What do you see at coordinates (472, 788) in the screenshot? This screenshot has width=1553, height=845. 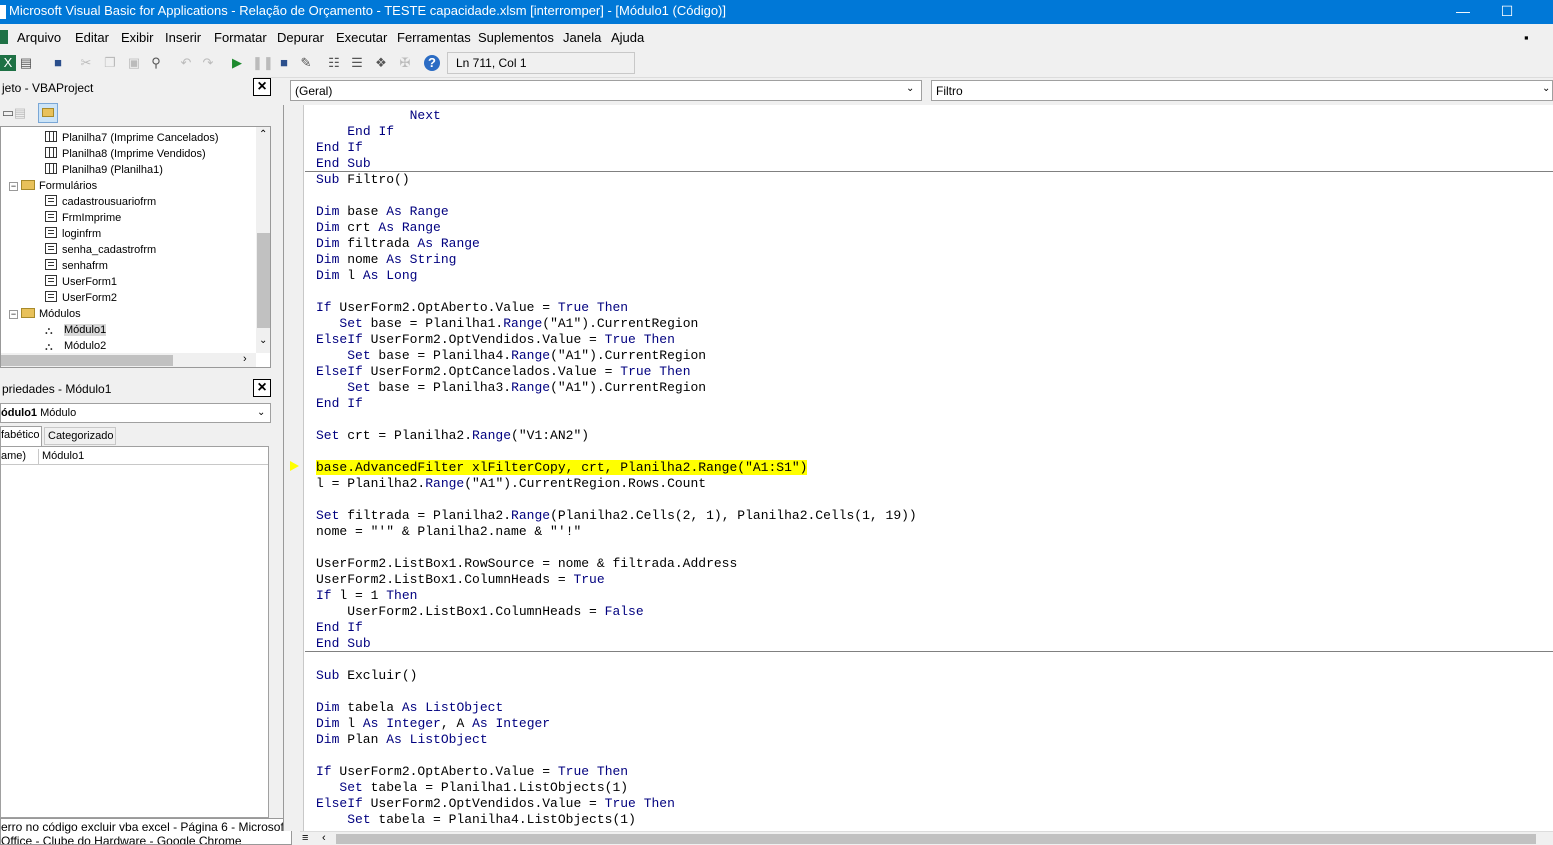 I see `code-line: Set tabela = Planilha1.ListObjects(1)` at bounding box center [472, 788].